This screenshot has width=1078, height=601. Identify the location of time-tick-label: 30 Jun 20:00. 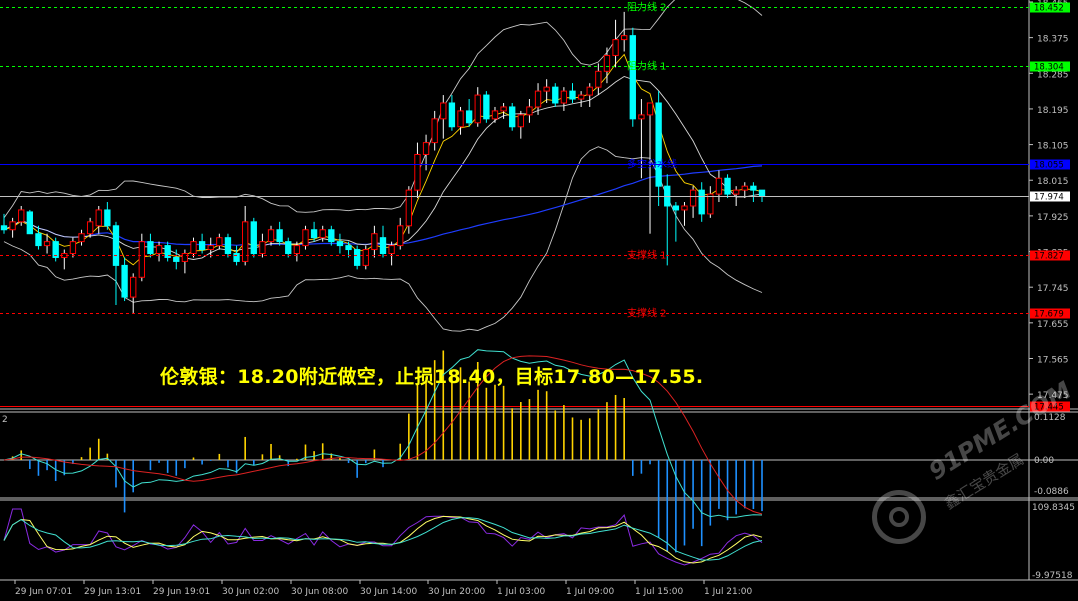
(456, 592).